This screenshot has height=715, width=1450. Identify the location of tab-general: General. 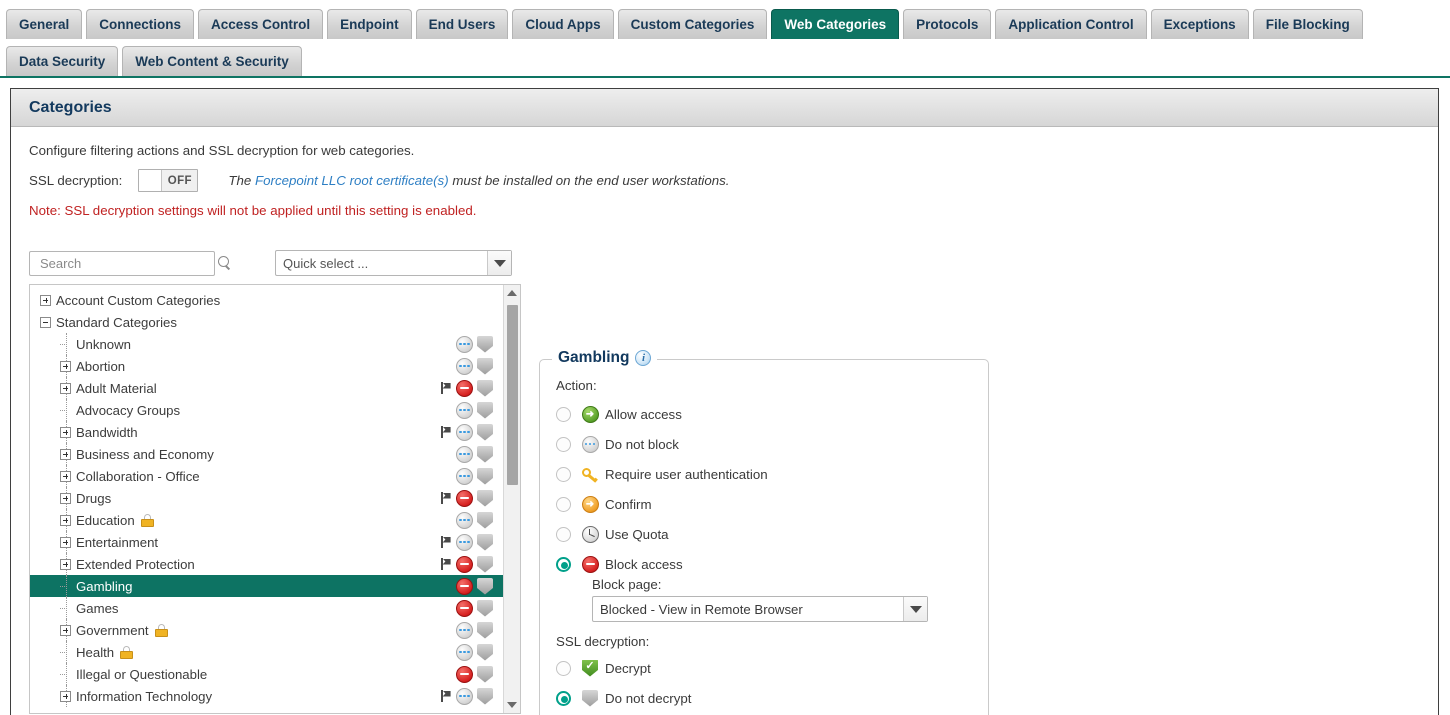
(44, 24).